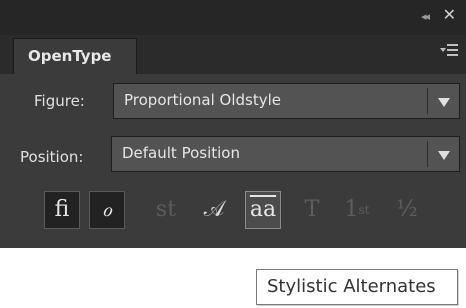 The image size is (466, 308). Describe the element at coordinates (425, 16) in the screenshot. I see `collapse-icon: ◂◂` at that location.